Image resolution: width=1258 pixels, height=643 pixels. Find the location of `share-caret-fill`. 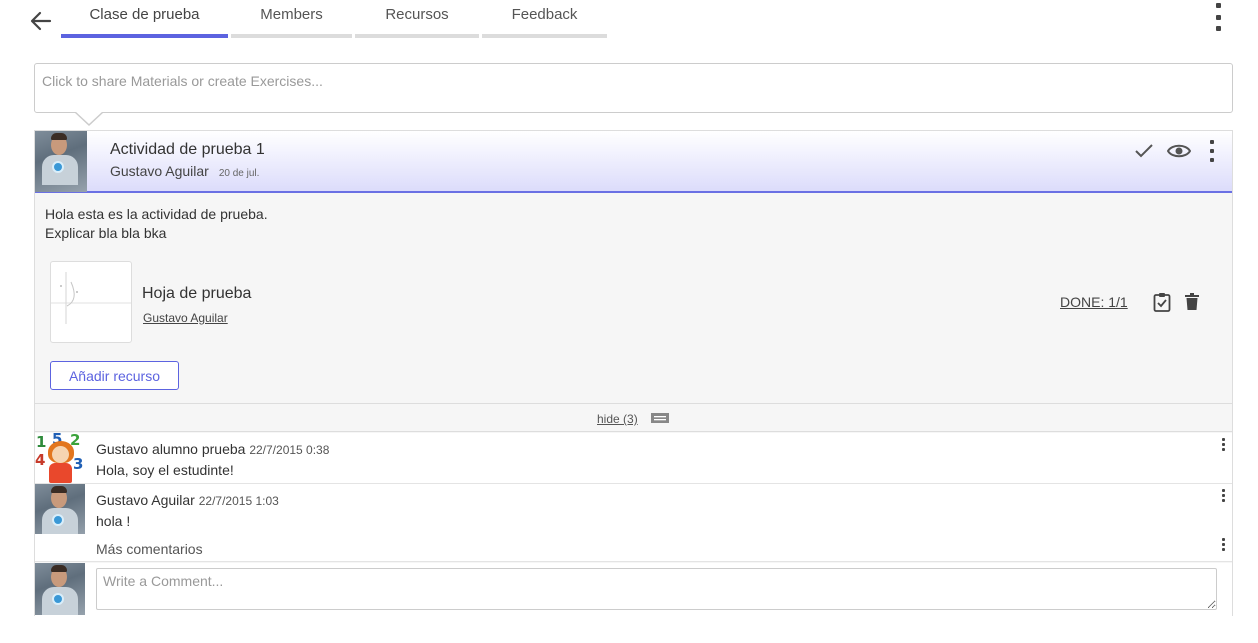

share-caret-fill is located at coordinates (89, 117).